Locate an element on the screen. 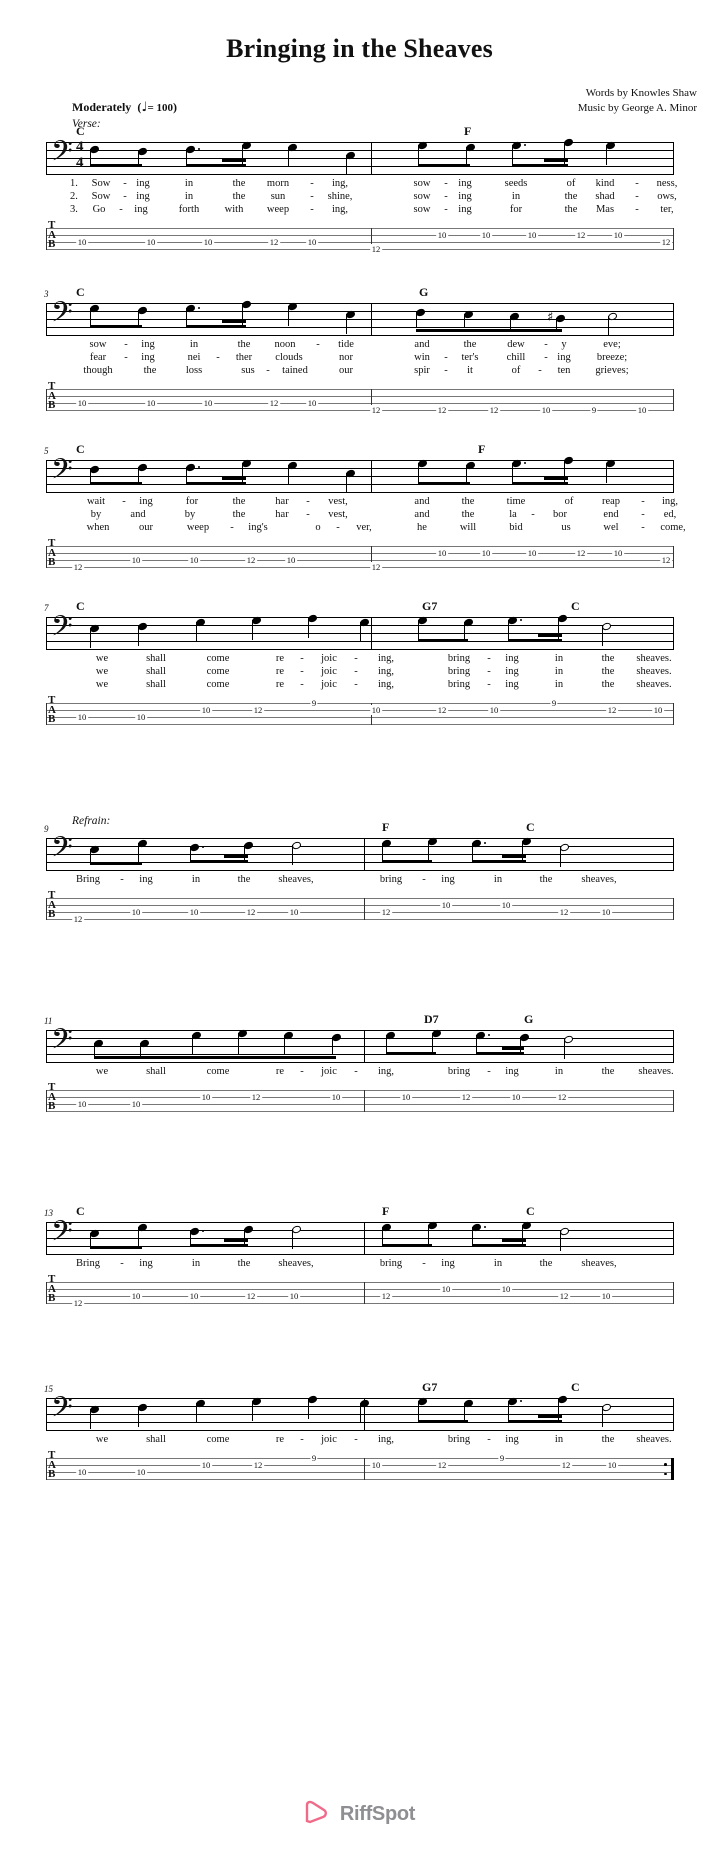 This screenshot has height=1860, width=719. lyric-word: it is located at coordinates (470, 370).